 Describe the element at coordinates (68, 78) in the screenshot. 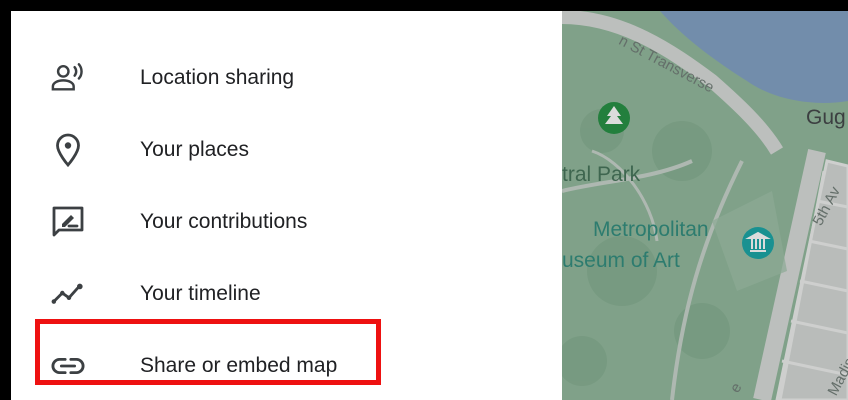

I see `location-sharing-icon` at that location.